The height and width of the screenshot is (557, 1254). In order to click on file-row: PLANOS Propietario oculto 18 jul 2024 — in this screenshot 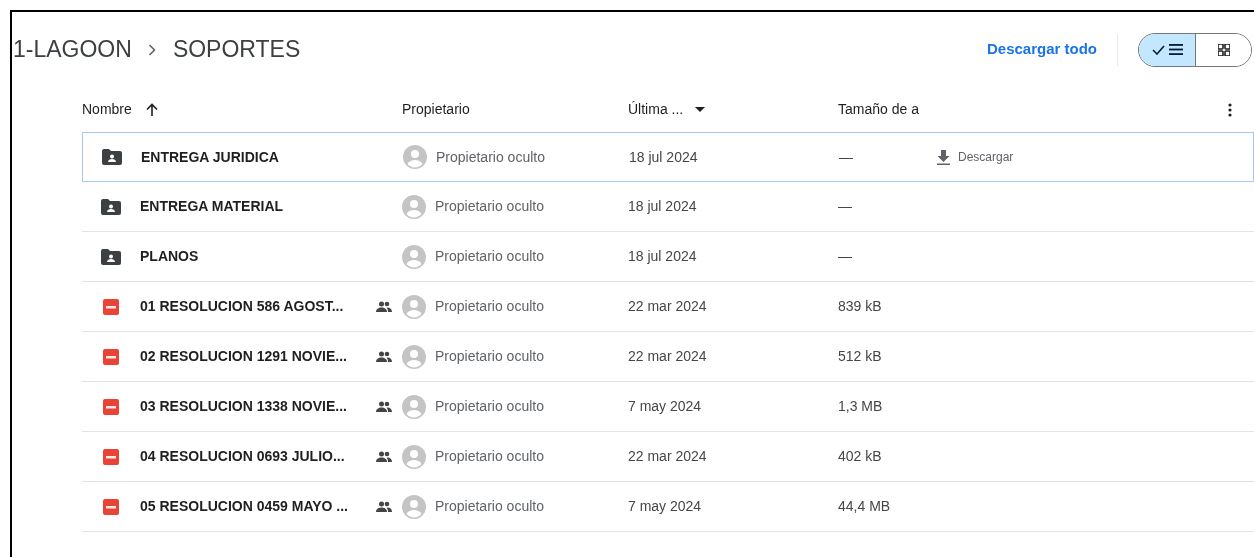, I will do `click(668, 257)`.